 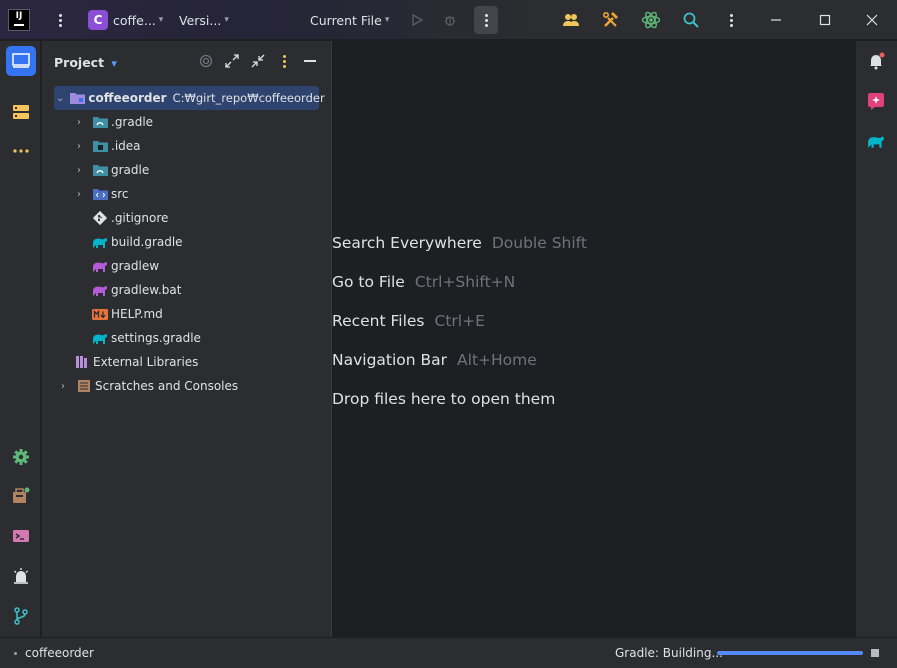 I want to click on panel-options-button, so click(x=284, y=61).